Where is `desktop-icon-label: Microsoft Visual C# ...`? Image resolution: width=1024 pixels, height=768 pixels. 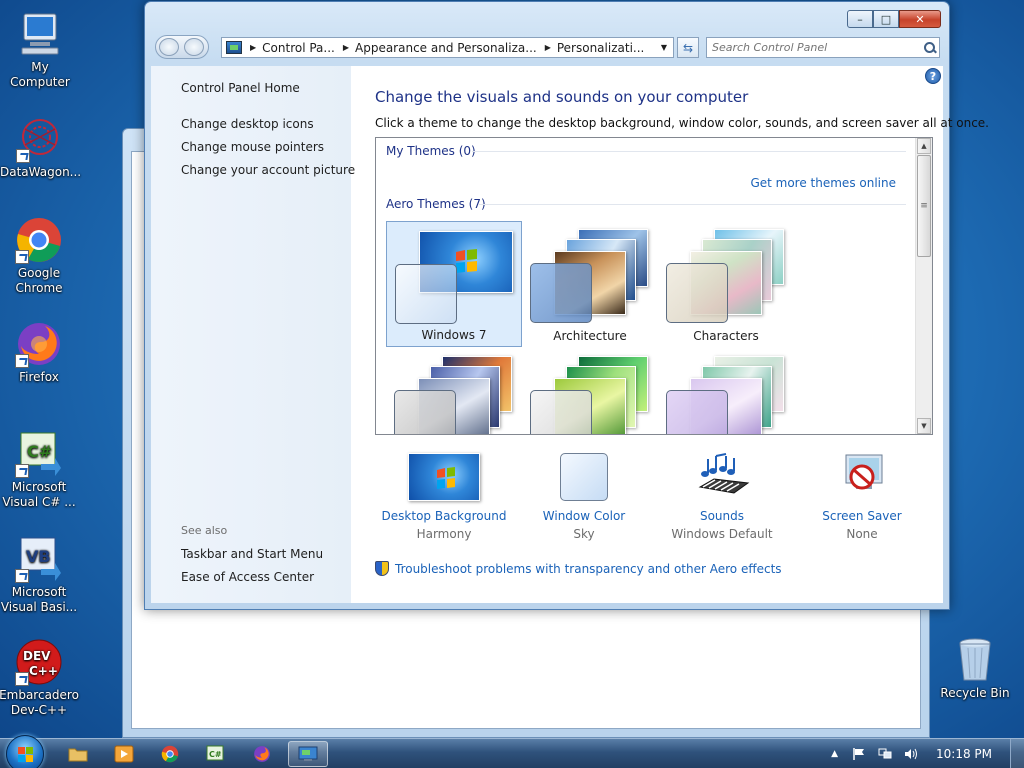
desktop-icon-label: Microsoft Visual C# ... is located at coordinates (39, 494).